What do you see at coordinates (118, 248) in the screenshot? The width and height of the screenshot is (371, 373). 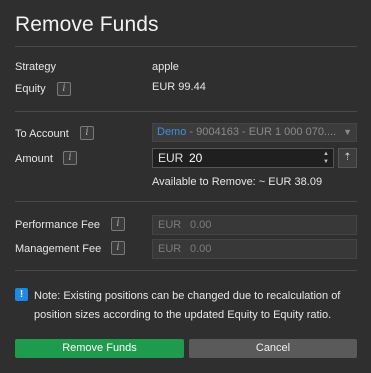 I see `management-fee-info-icon: i` at bounding box center [118, 248].